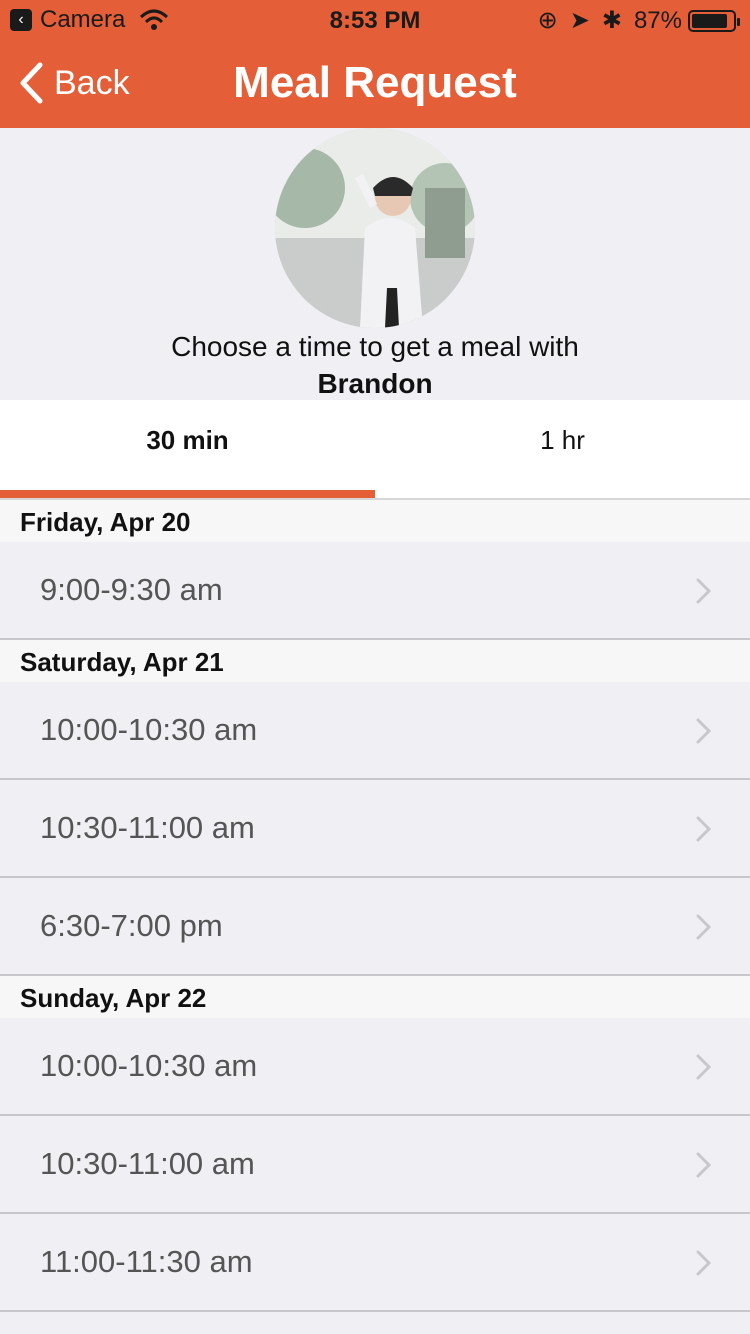 This screenshot has height=1334, width=750. Describe the element at coordinates (579, 20) in the screenshot. I see `location-icon: ➤` at that location.